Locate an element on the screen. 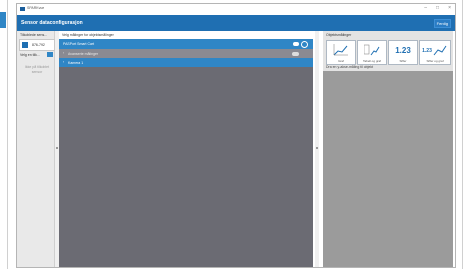 Image resolution: width=468 pixels, height=269 pixels. right-splitter is located at coordinates (317, 149).